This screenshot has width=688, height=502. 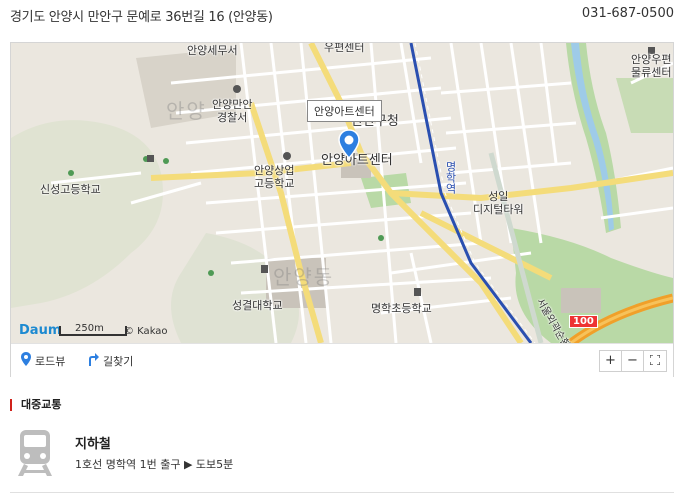 What do you see at coordinates (304, 277) in the screenshot?
I see `map-label-dong: 안양동` at bounding box center [304, 277].